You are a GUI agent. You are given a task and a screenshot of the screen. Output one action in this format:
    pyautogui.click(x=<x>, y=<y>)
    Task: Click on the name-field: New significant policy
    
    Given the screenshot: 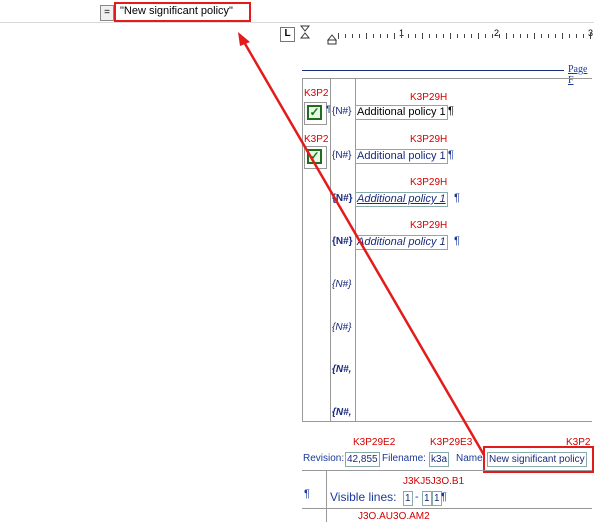 What is the action you would take?
    pyautogui.click(x=537, y=459)
    